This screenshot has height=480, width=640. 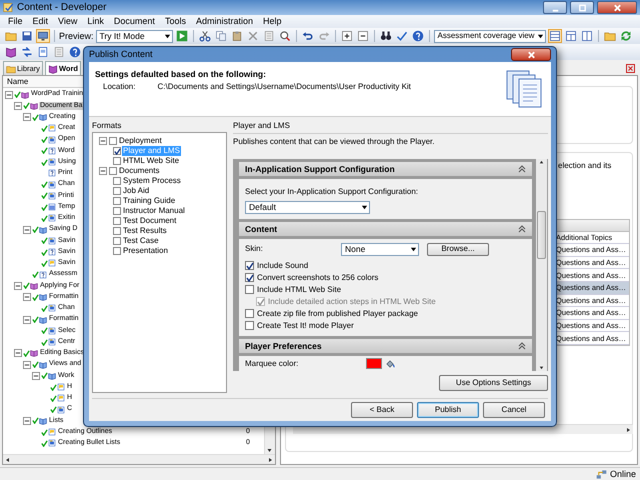 I want to click on menu-item: Link, so click(x=95, y=21).